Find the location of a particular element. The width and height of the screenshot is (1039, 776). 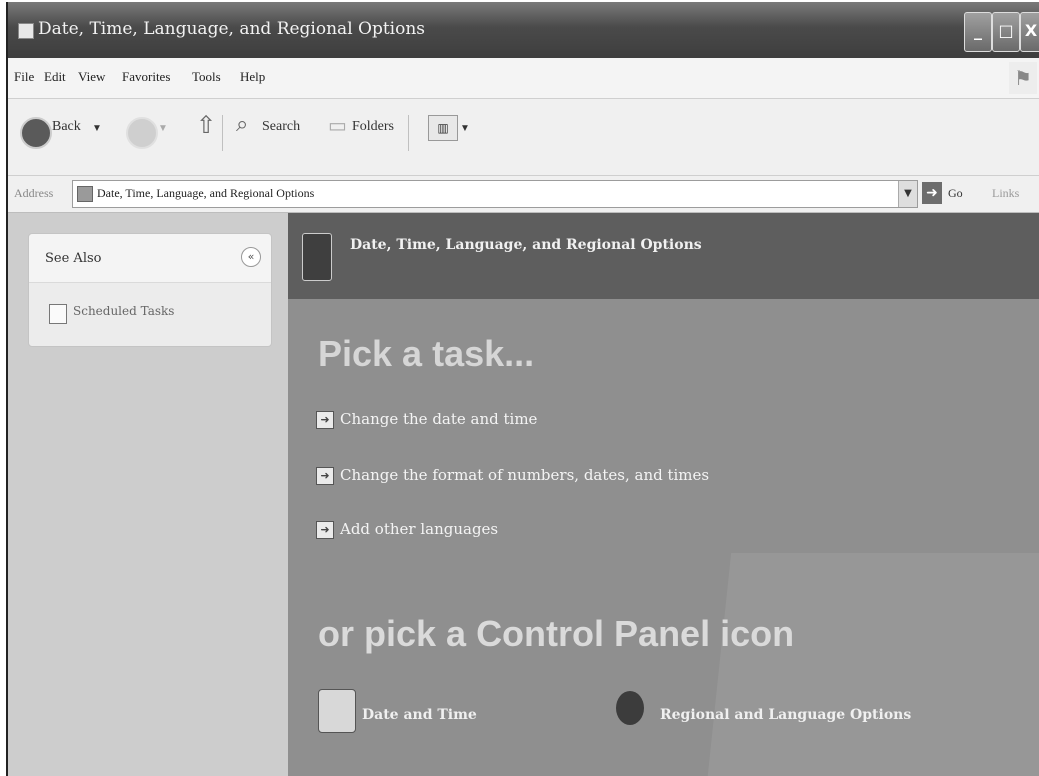

views-dropdown-icon: ▼ is located at coordinates (465, 128).